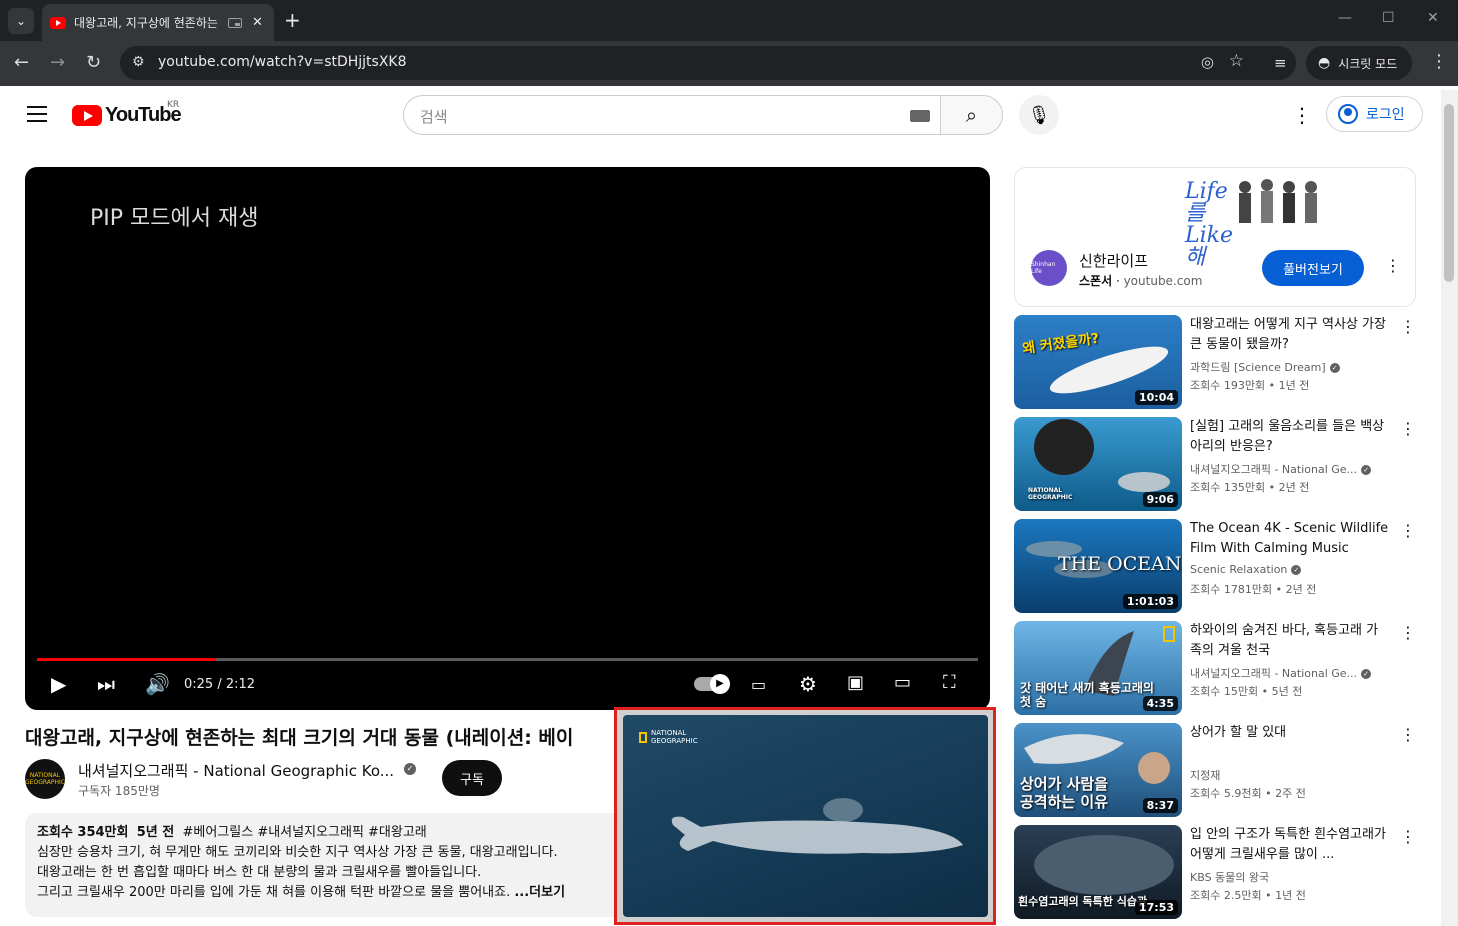 This screenshot has width=1458, height=926. I want to click on national-geographic-logo: NATIONAL GEOGRAPHIC, so click(668, 737).